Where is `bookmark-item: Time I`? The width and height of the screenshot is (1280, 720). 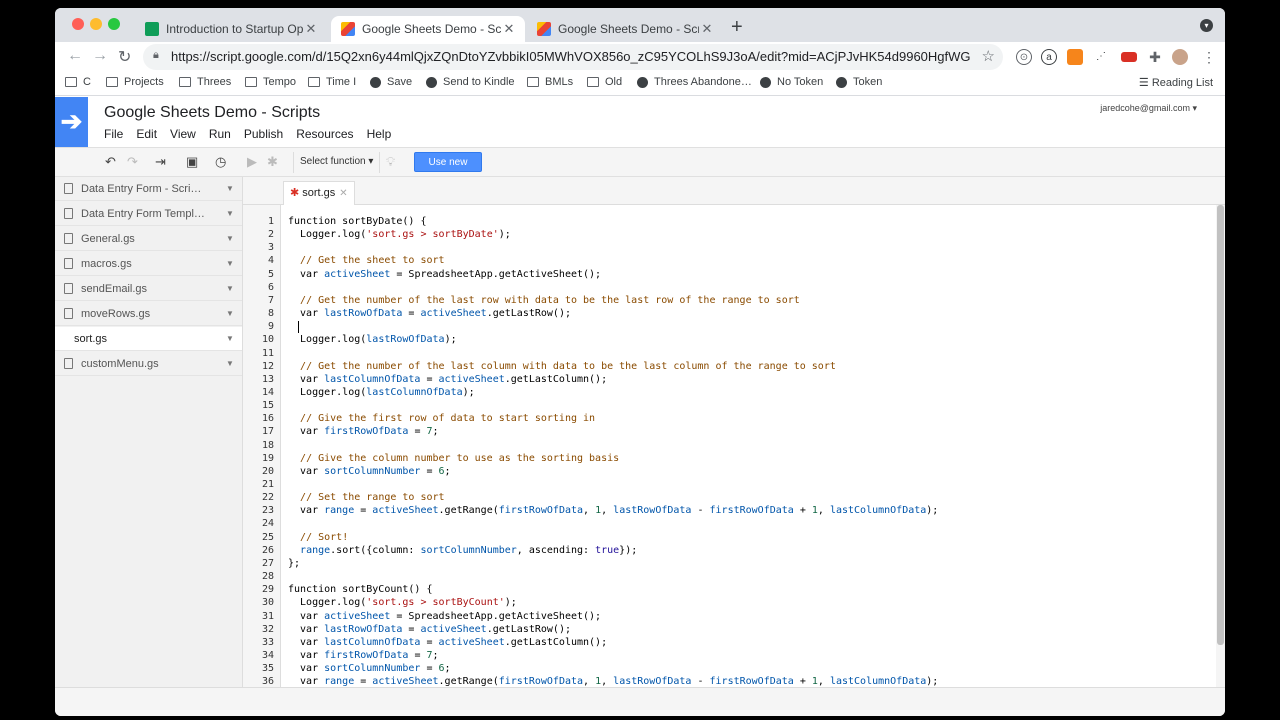 bookmark-item: Time I is located at coordinates (332, 82).